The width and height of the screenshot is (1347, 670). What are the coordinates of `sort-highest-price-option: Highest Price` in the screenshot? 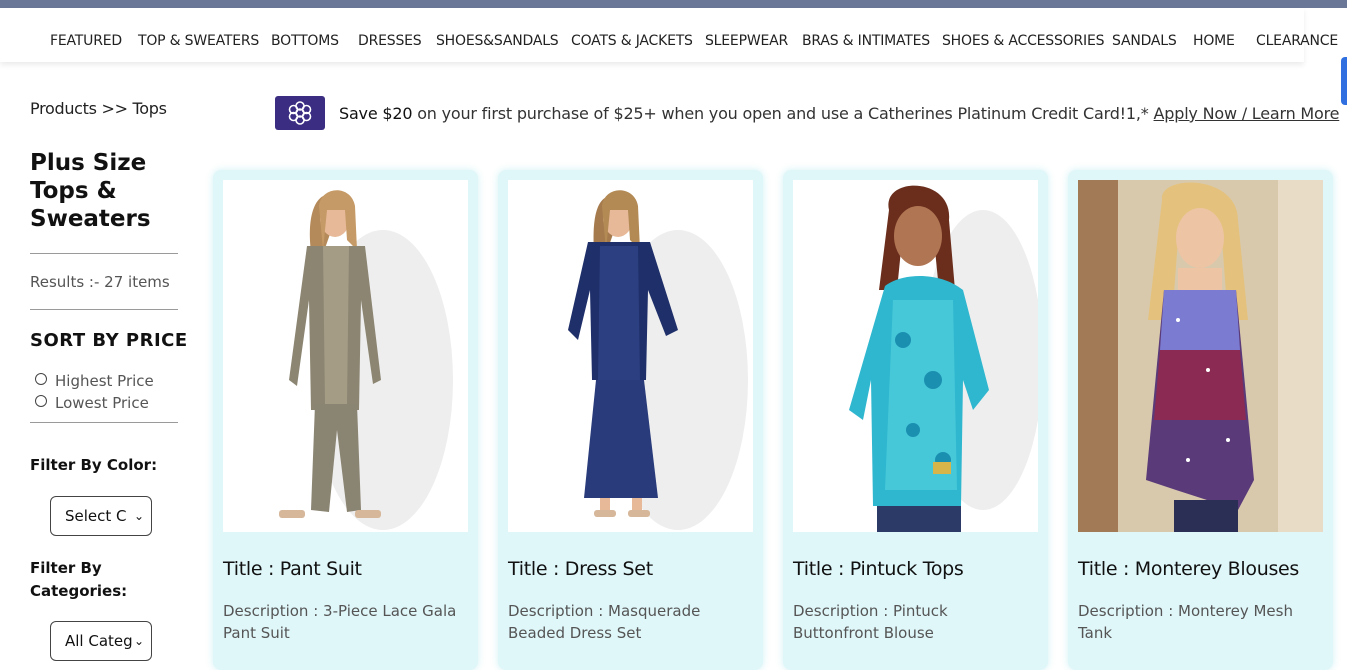 It's located at (94, 381).